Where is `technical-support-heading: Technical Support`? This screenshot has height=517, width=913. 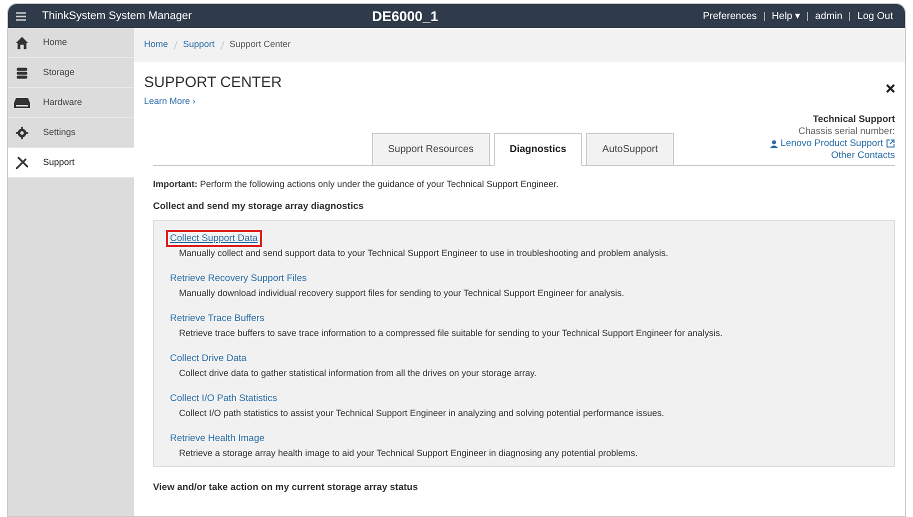
technical-support-heading: Technical Support is located at coordinates (853, 120).